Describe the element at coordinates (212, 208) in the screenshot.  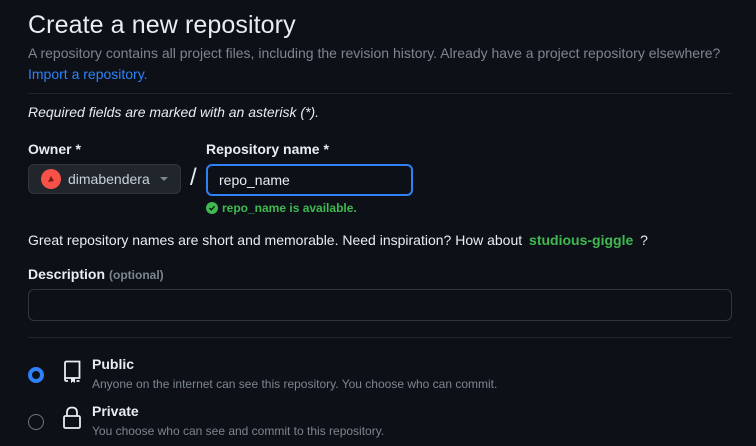
I see `check-circle-icon` at that location.